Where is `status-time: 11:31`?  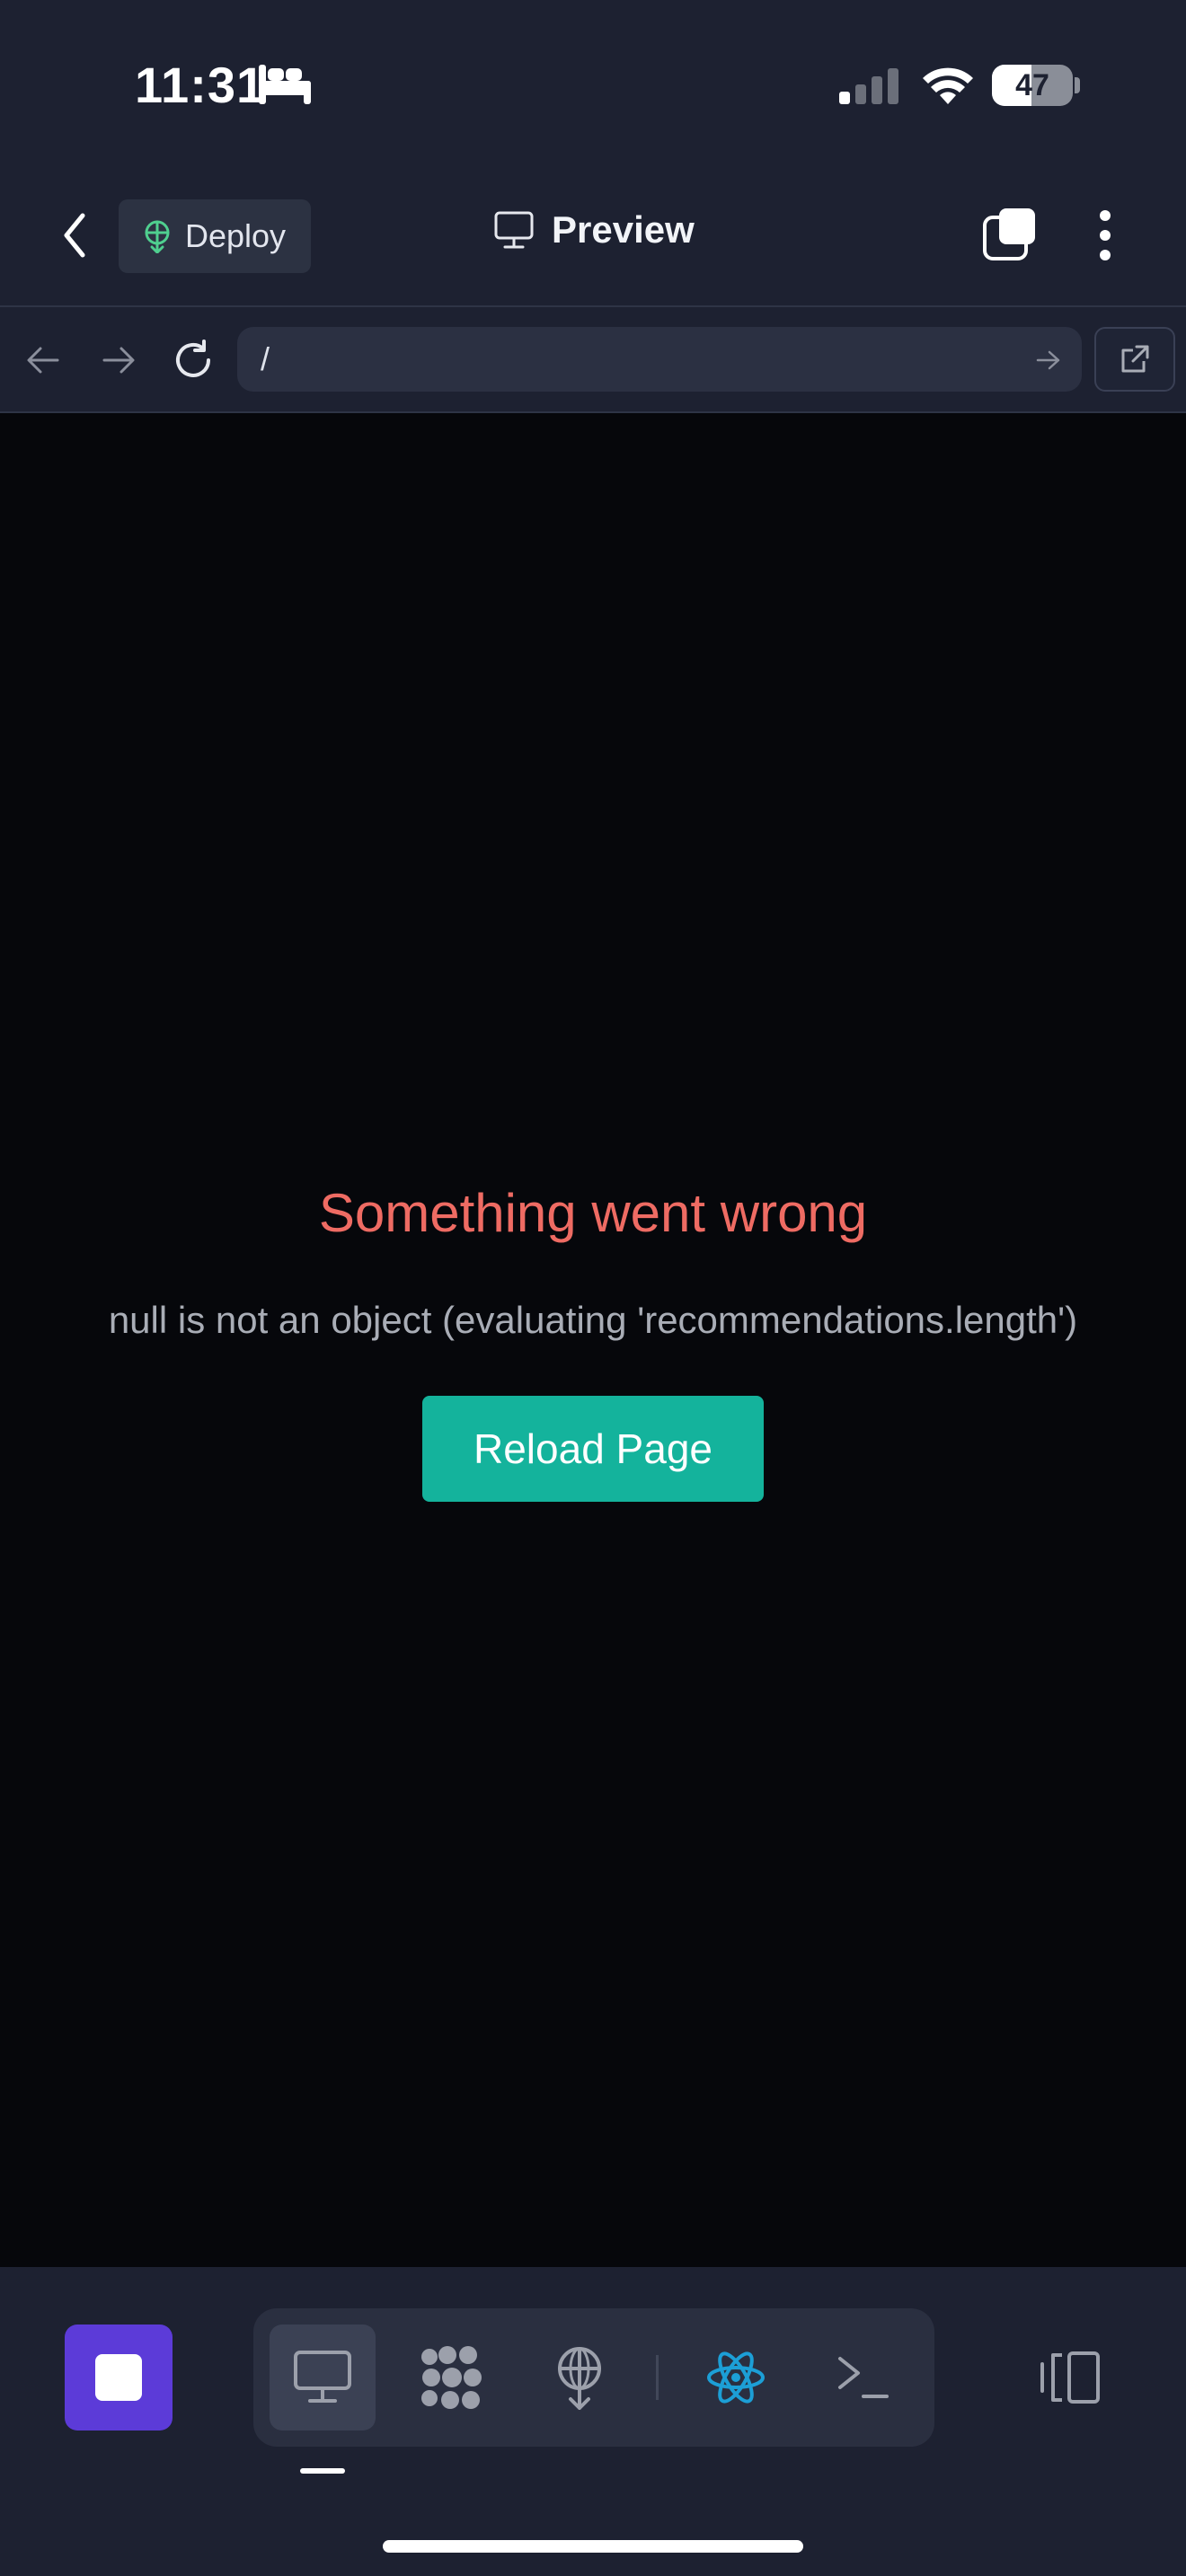 status-time: 11:31 is located at coordinates (200, 85).